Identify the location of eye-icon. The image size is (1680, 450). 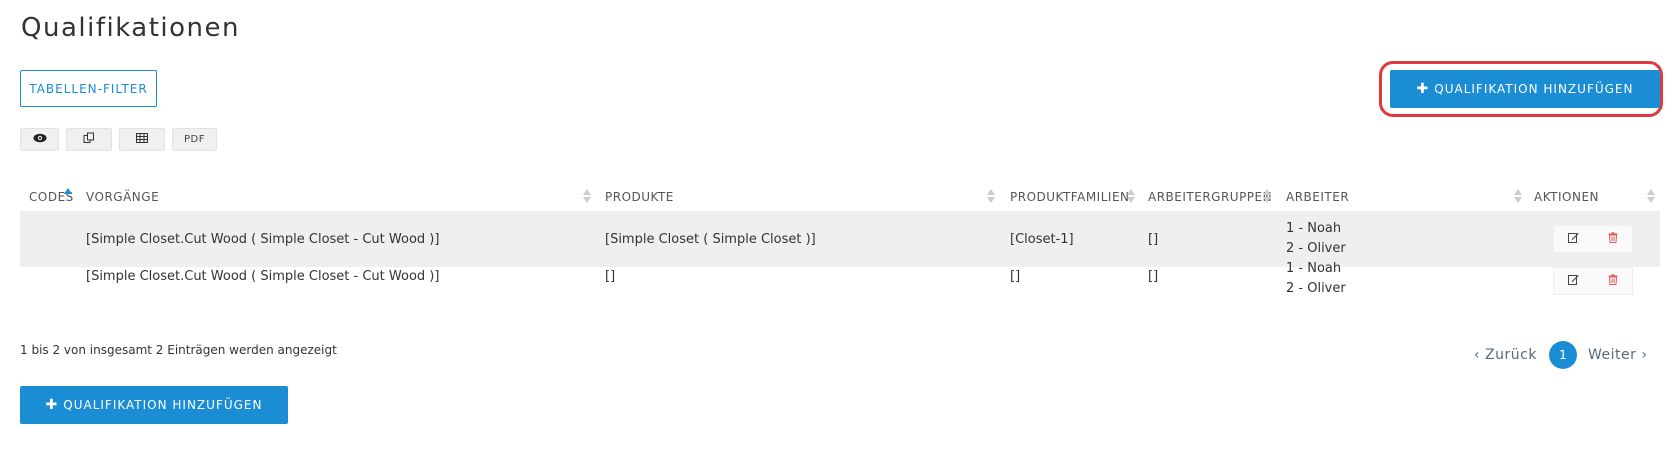
(40, 139).